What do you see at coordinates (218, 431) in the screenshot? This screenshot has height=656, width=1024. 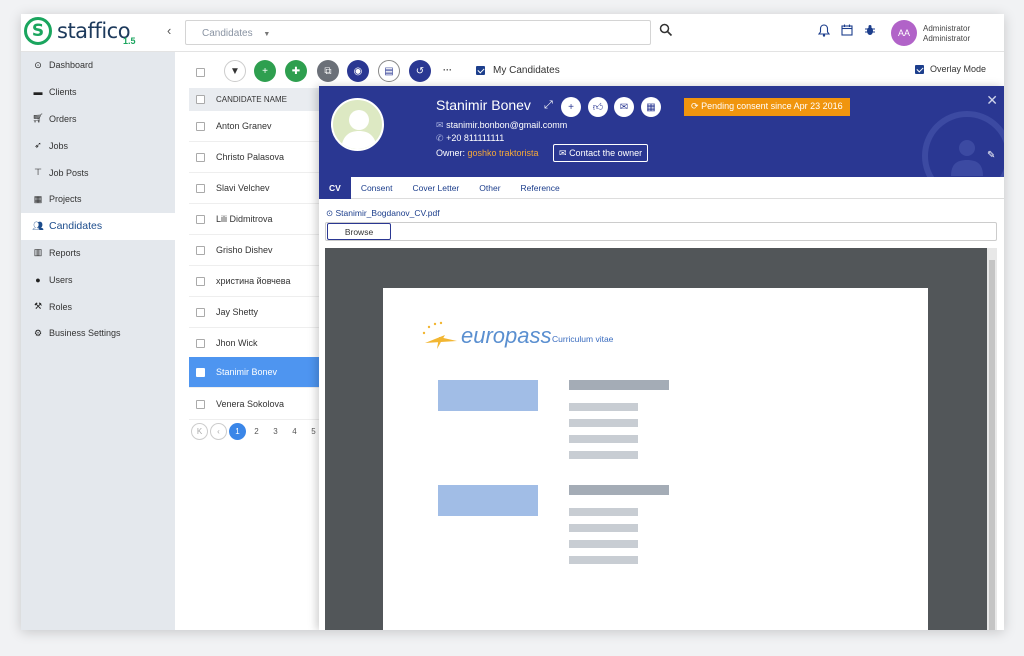 I see `prev-page-button: ‹` at bounding box center [218, 431].